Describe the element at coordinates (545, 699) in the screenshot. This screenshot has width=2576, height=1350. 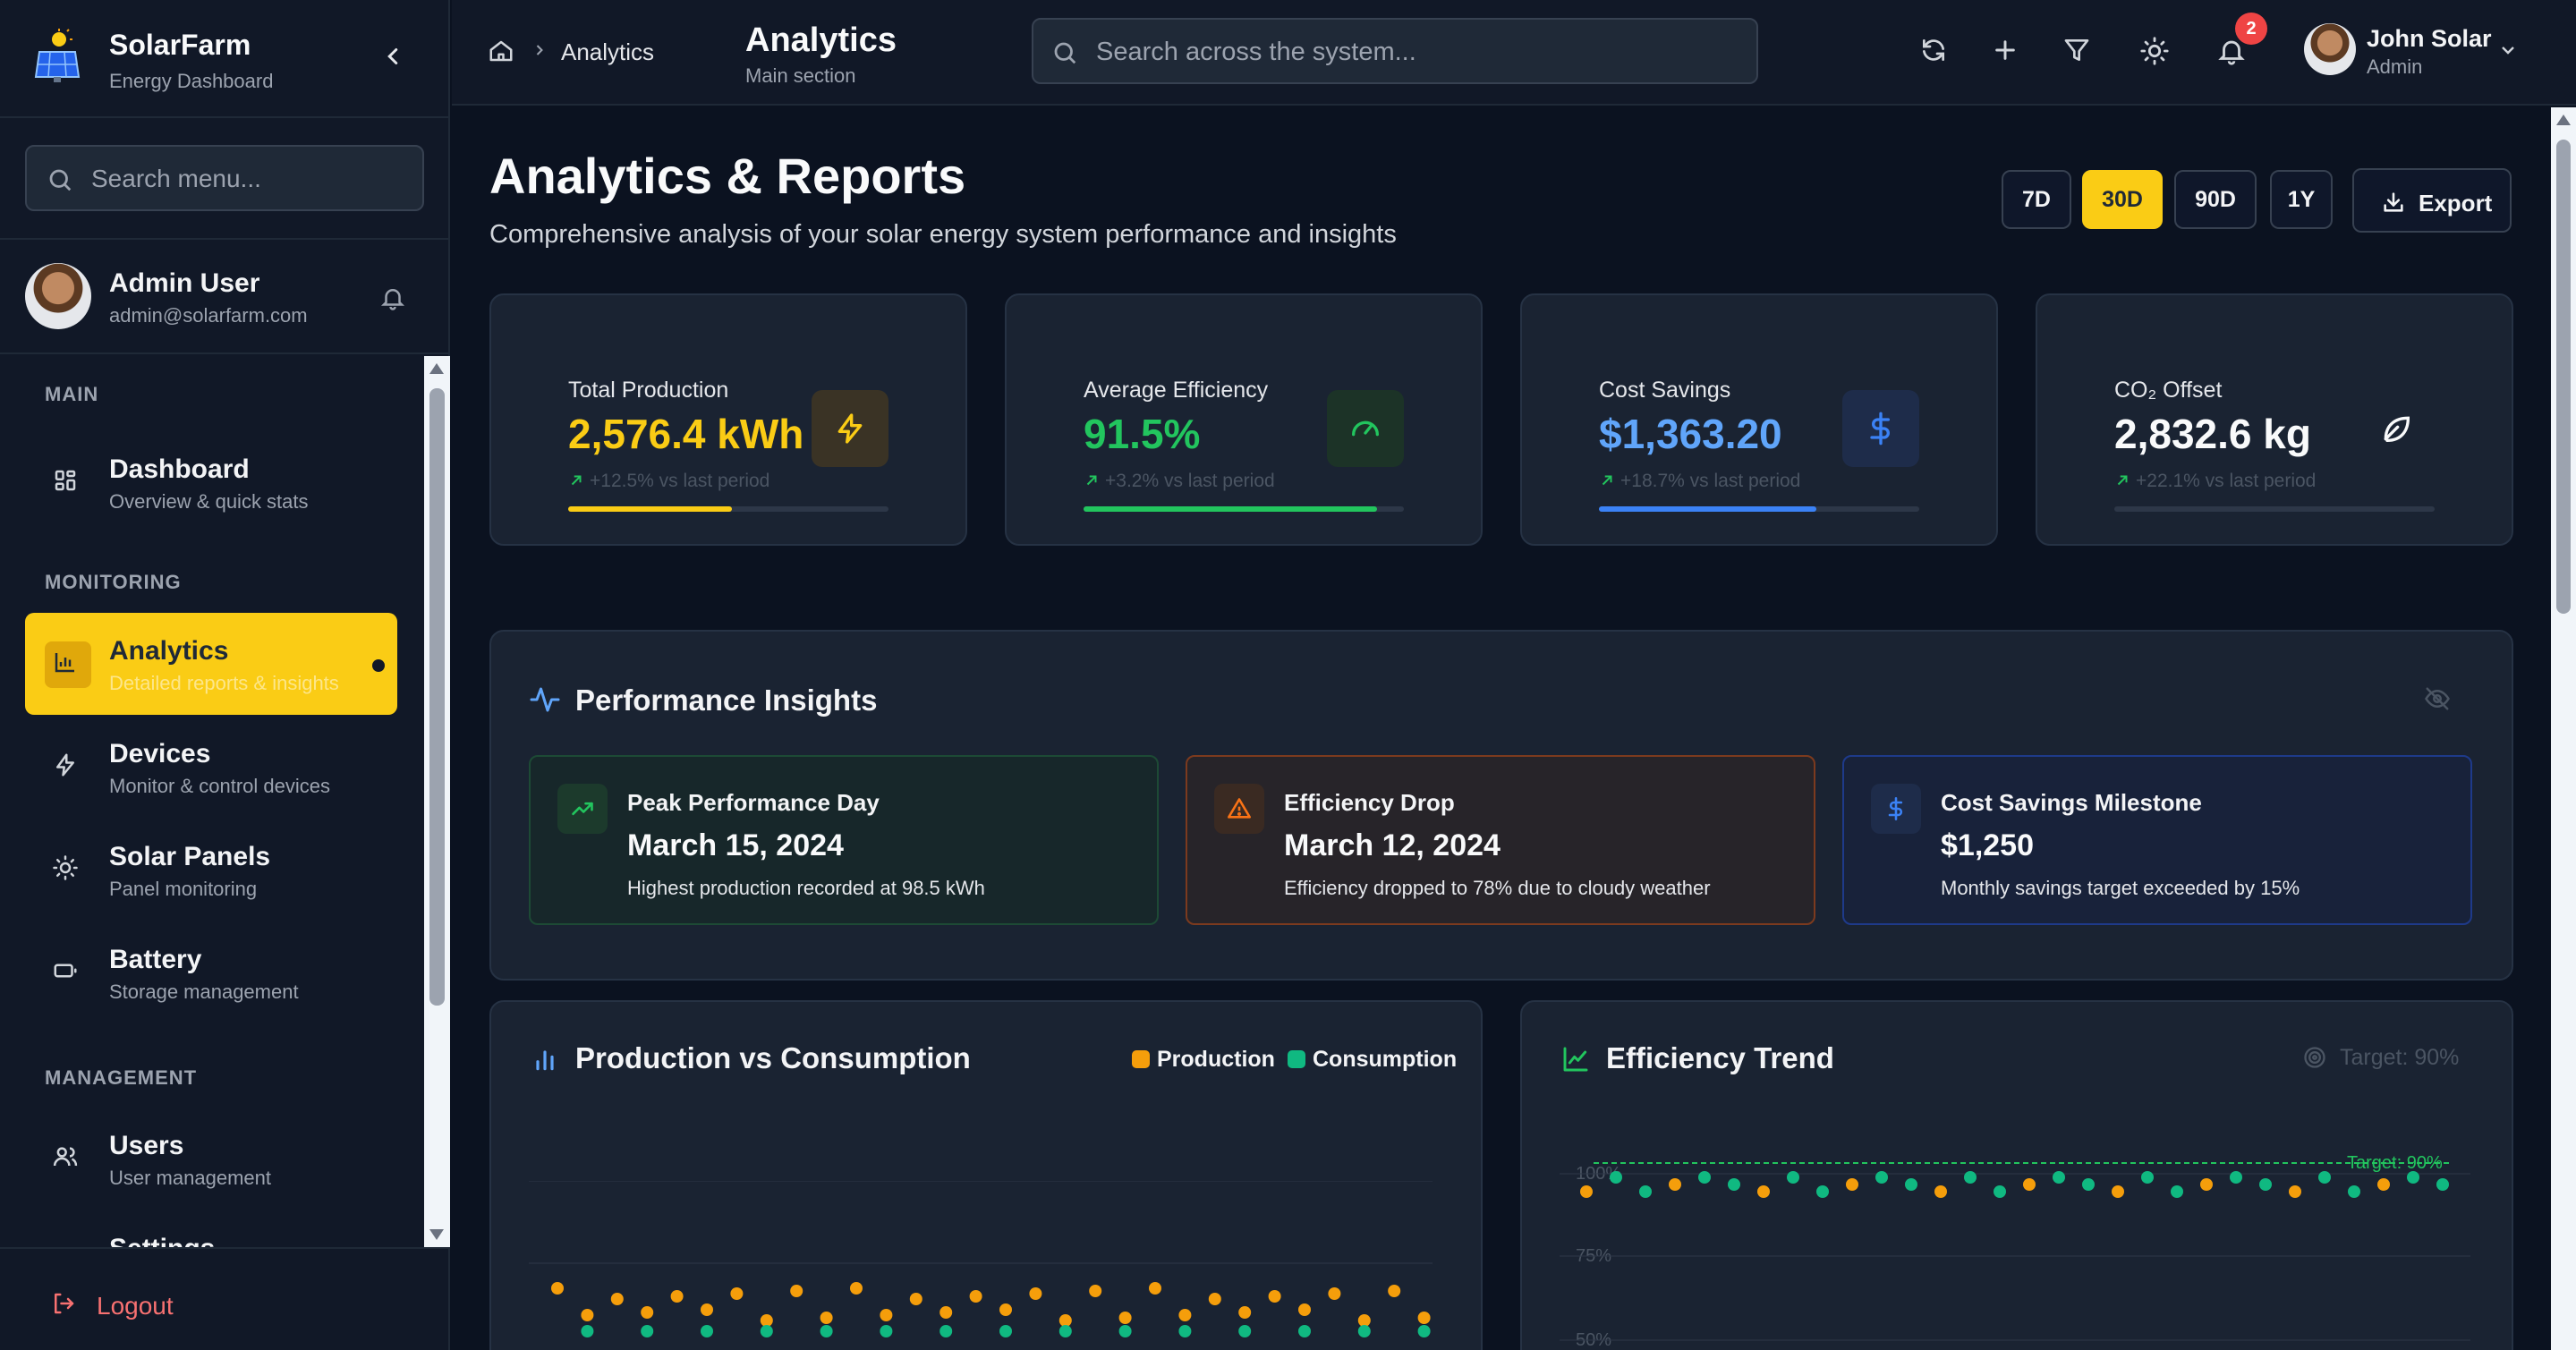
I see `activity-icon` at that location.